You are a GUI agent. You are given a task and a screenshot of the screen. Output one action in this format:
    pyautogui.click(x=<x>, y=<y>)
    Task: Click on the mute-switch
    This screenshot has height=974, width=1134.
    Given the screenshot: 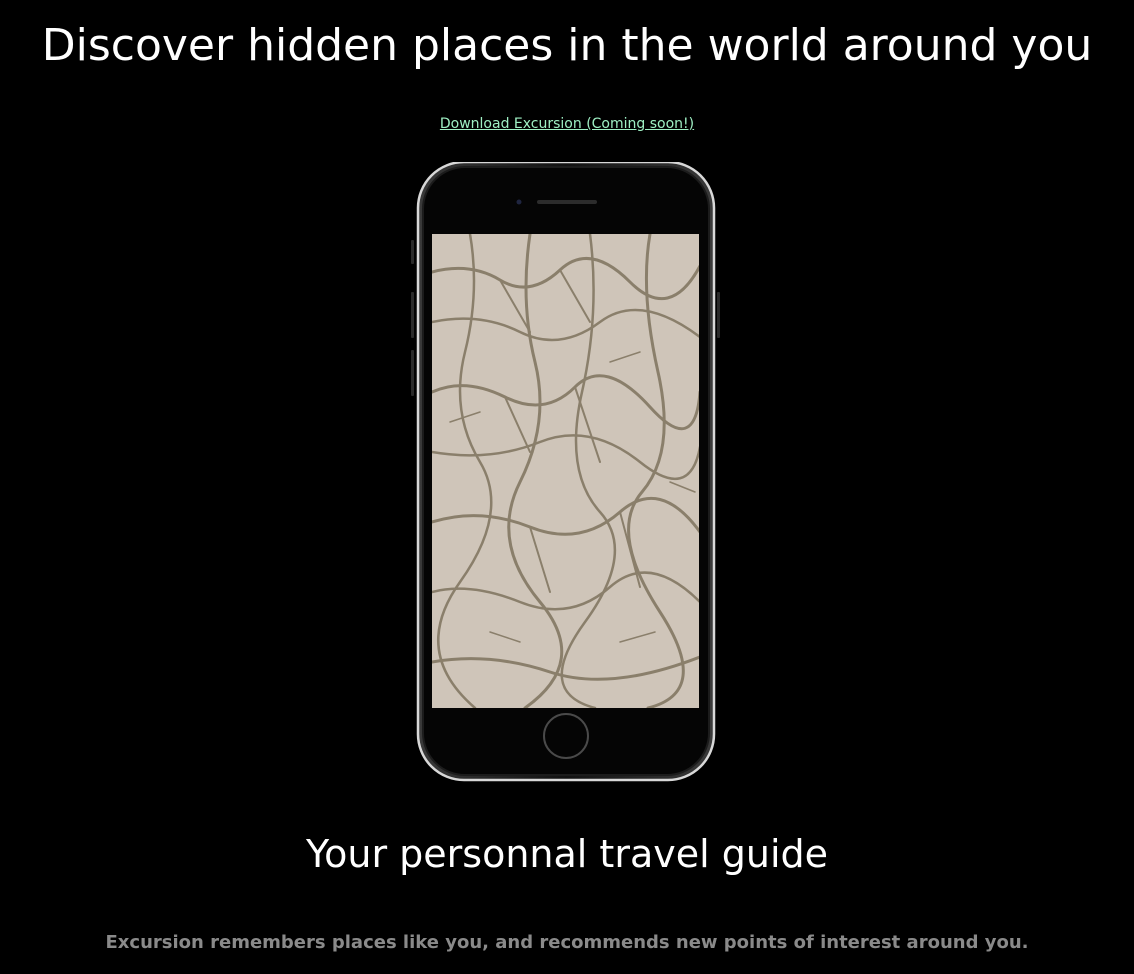 What is the action you would take?
    pyautogui.click(x=412, y=252)
    